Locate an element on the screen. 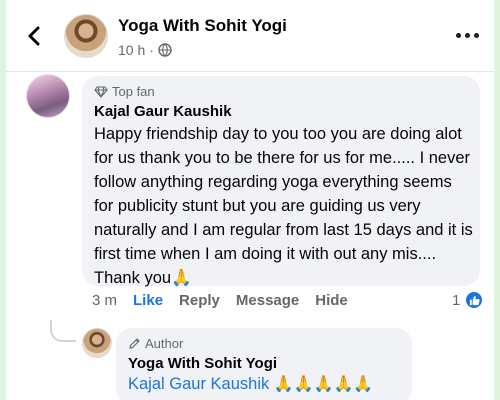 Image resolution: width=500 pixels, height=400 pixels. hide-button: Hide is located at coordinates (331, 300).